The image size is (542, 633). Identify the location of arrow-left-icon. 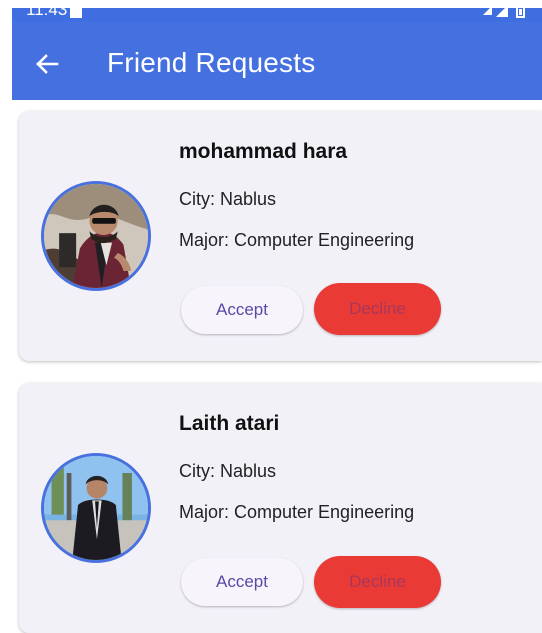
(47, 64).